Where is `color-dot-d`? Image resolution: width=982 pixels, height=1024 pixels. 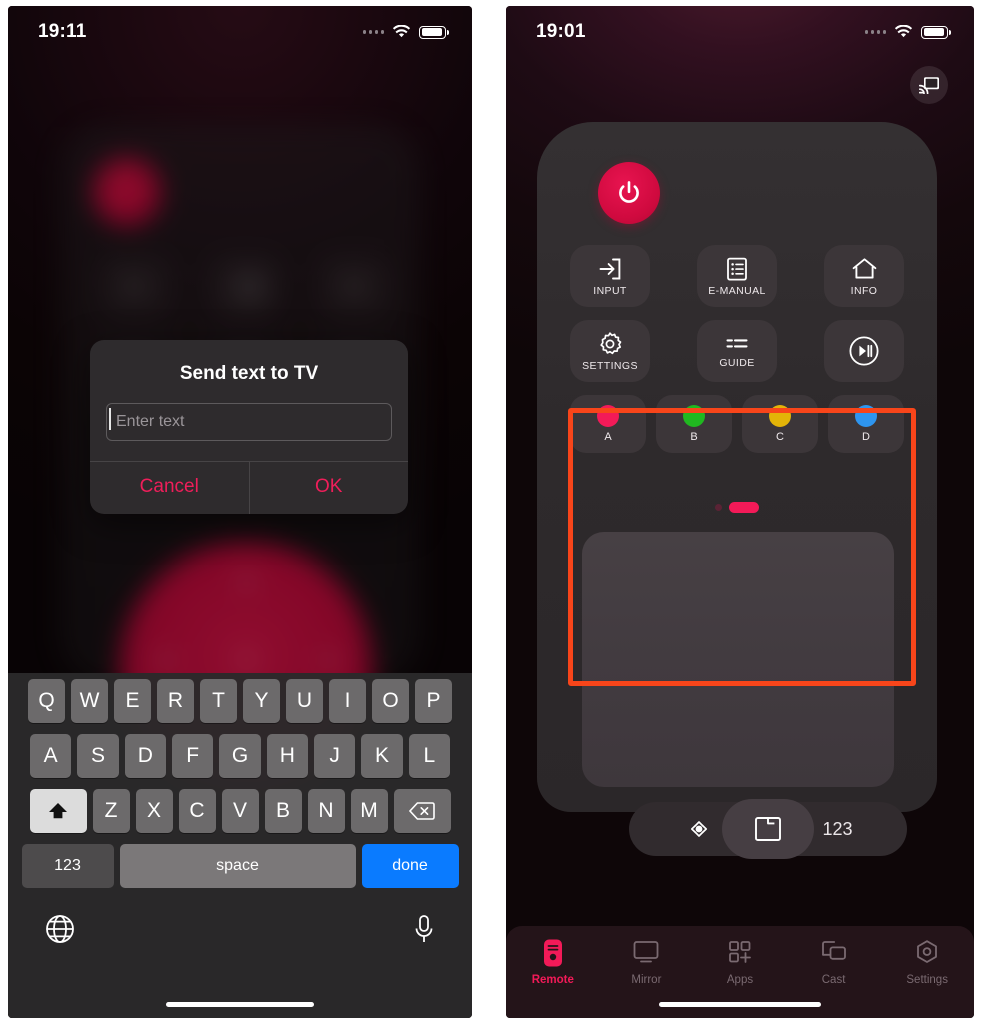
color-dot-d is located at coordinates (866, 416).